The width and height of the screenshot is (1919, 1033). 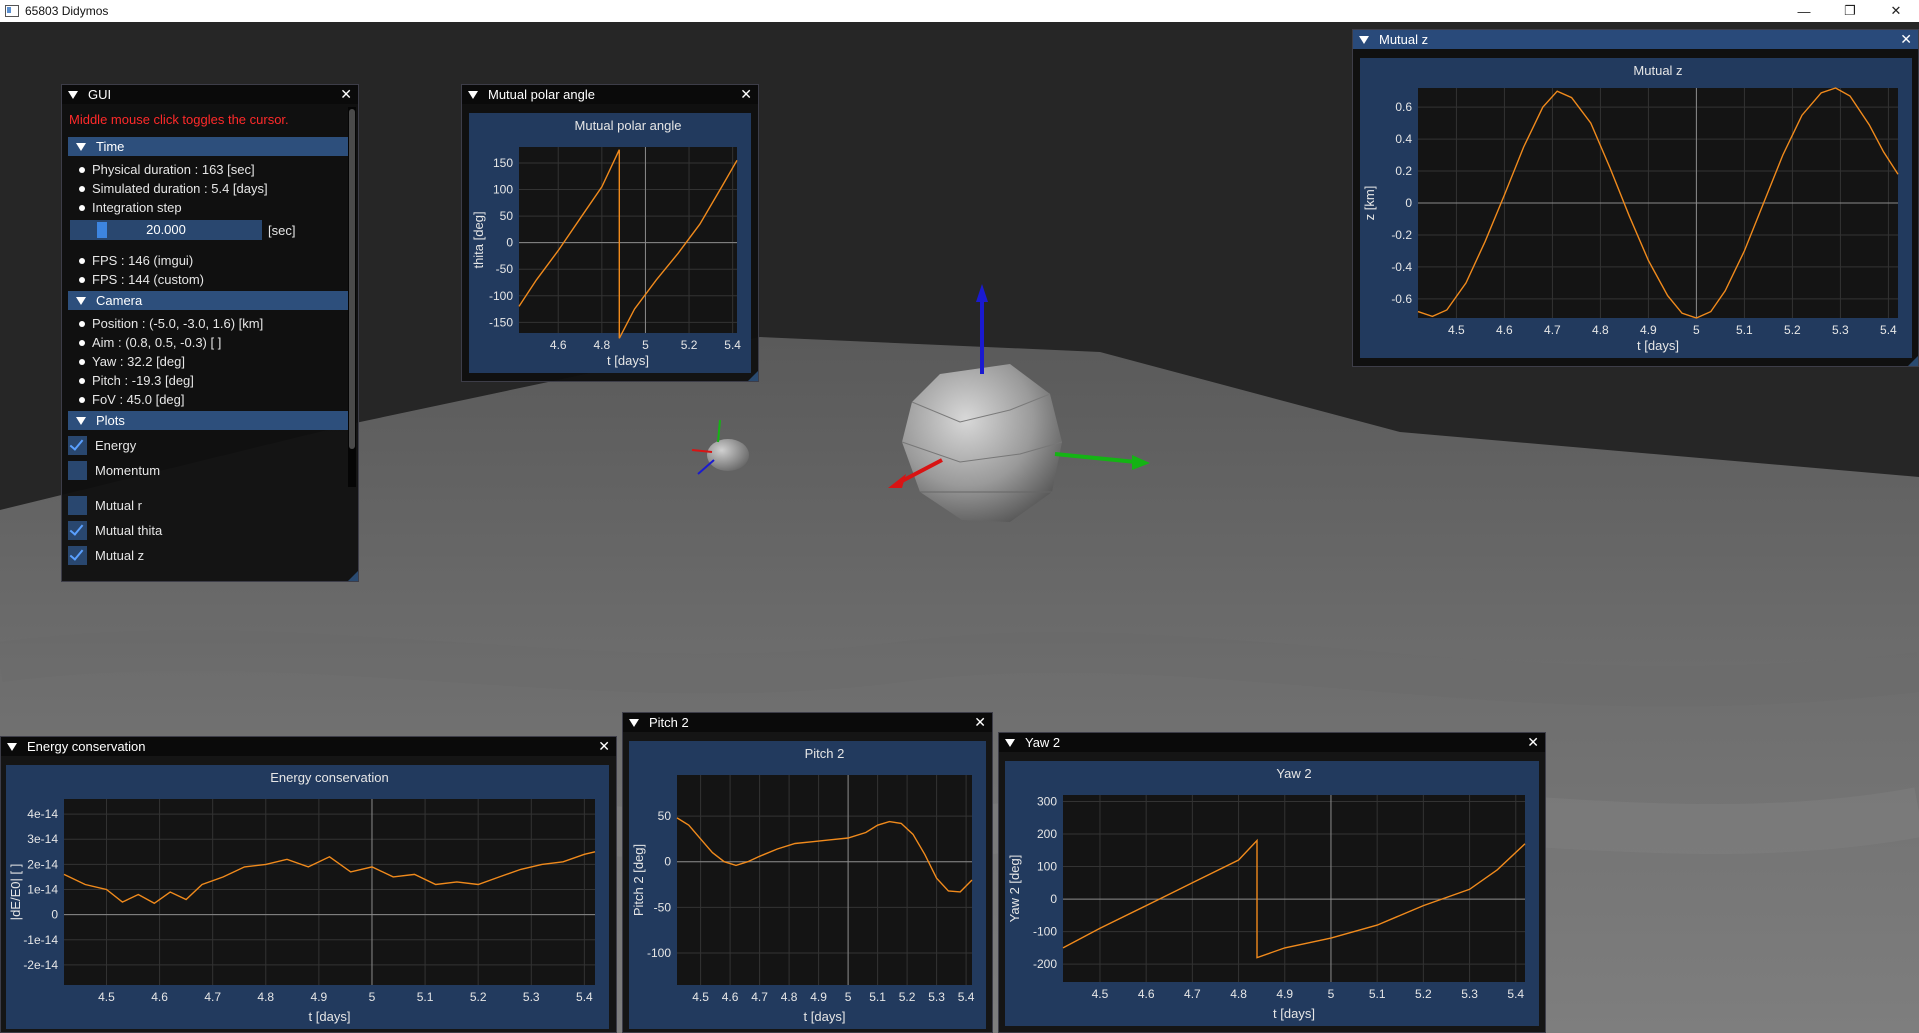 I want to click on os-titlebar: 65803 Didymos — ❐ ✕, so click(x=959, y=11).